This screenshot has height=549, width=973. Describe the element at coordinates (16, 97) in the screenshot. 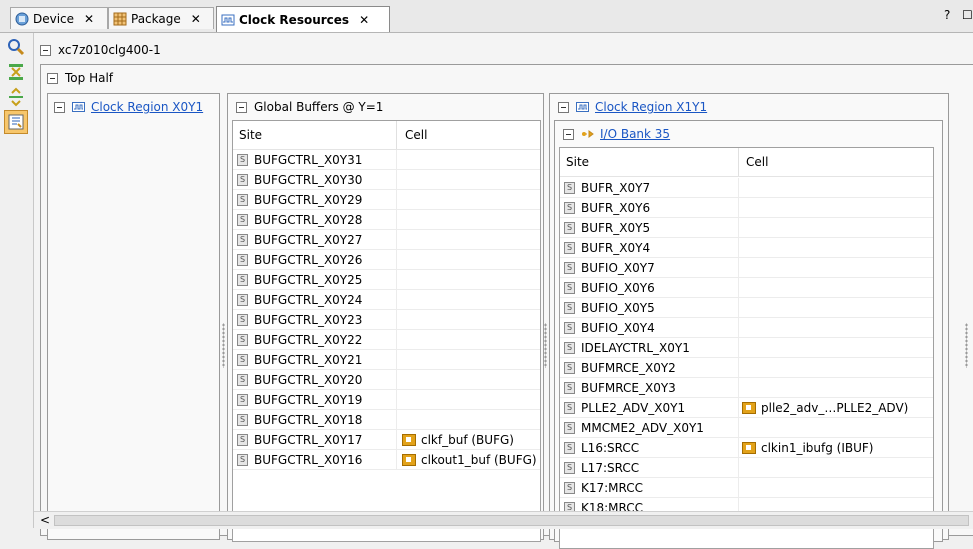

I see `expand-all-icon` at that location.